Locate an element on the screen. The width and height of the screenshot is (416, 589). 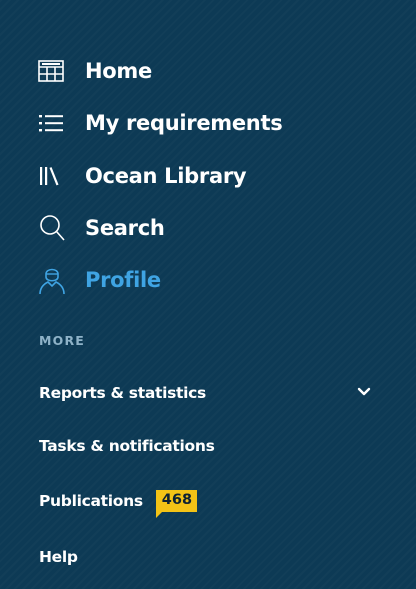
badge-count: 468 is located at coordinates (177, 500).